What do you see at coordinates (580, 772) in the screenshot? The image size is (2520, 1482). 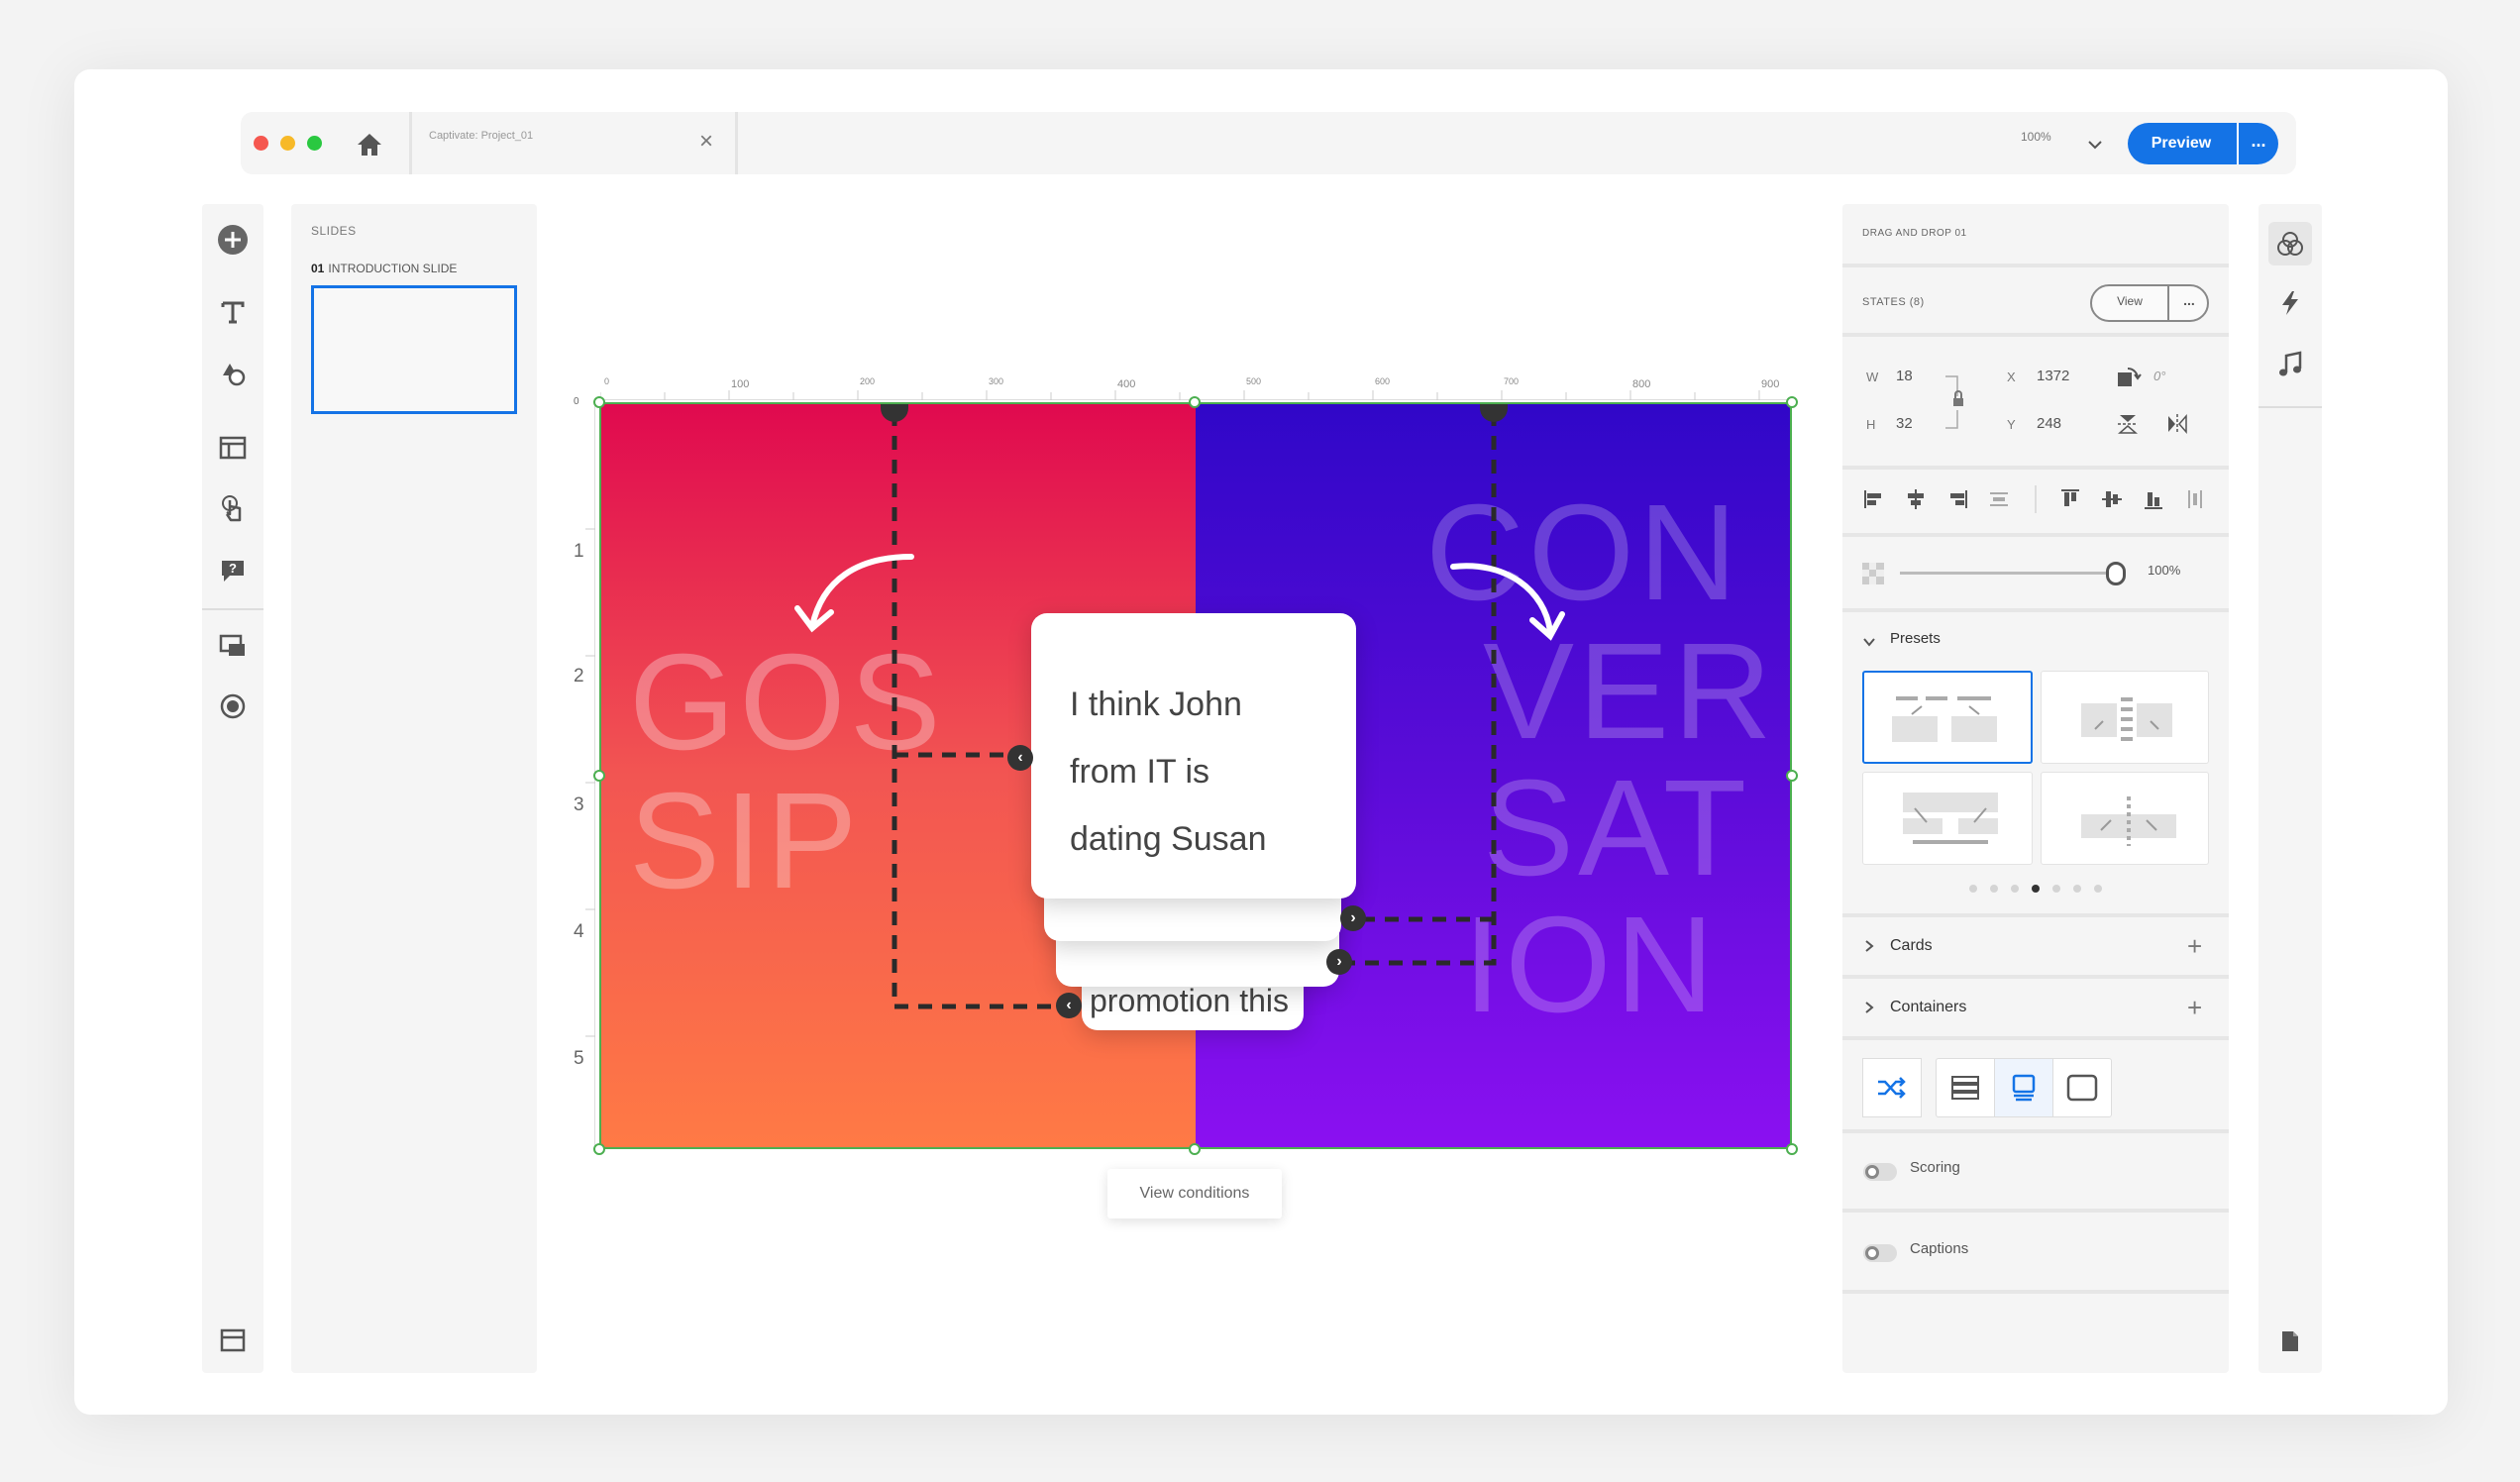 I see `ruler-vertical: 0 1 2 3 4 5` at bounding box center [580, 772].